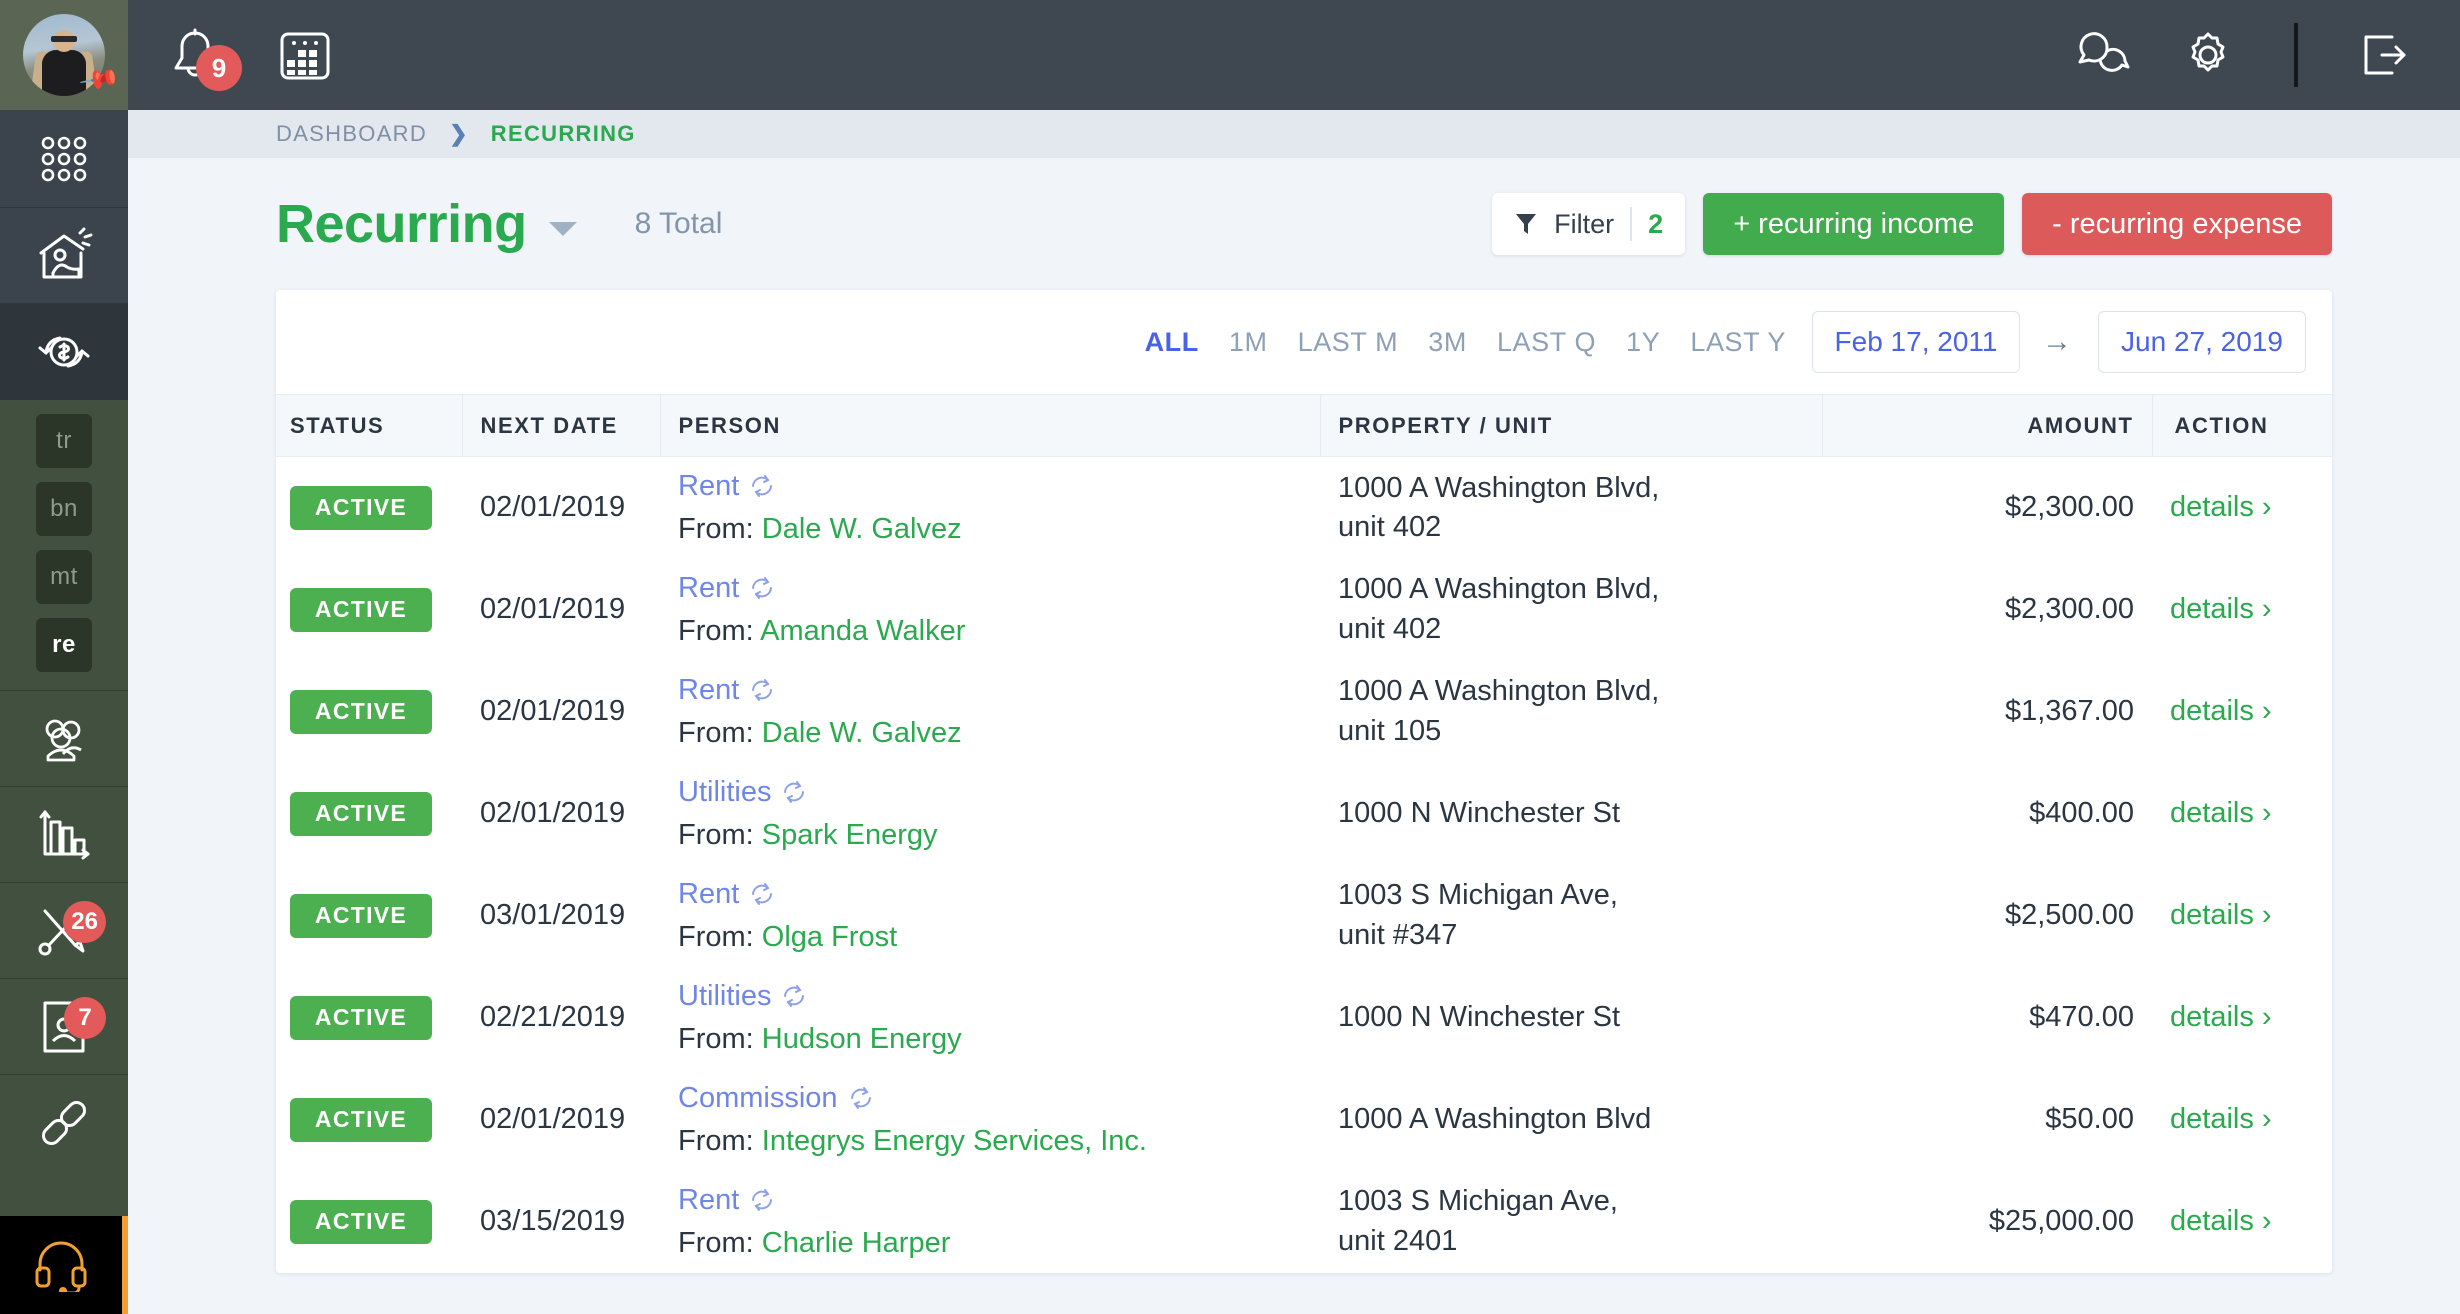 Image resolution: width=2460 pixels, height=1314 pixels. I want to click on cell-property-unit: 1003 S Michigan Ave, unit 2401, so click(1478, 1221).